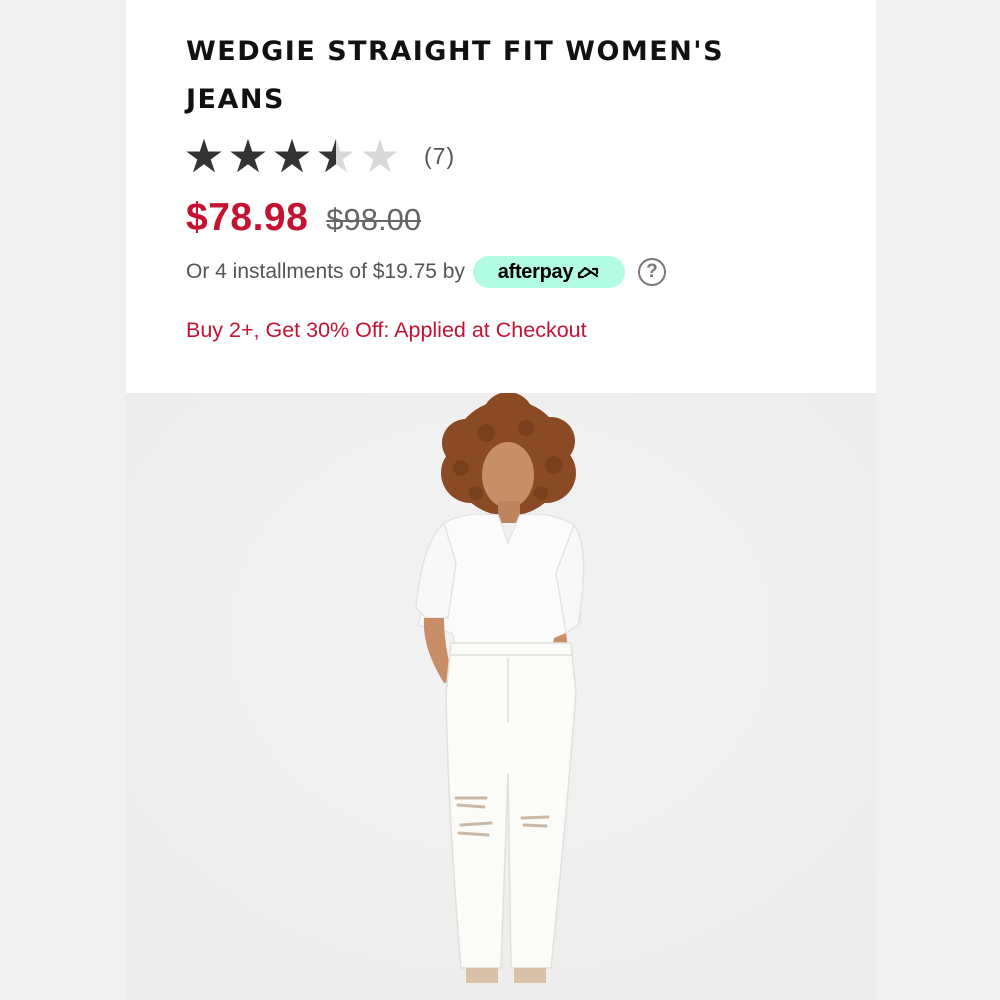 Image resolution: width=1000 pixels, height=1000 pixels. What do you see at coordinates (535, 271) in the screenshot?
I see `afterpay-label: afterpay` at bounding box center [535, 271].